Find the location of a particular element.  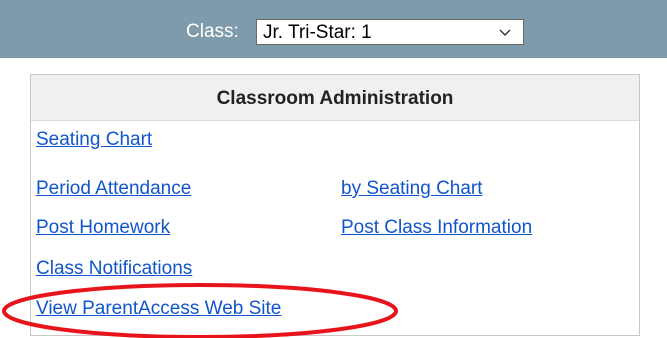

class-select: Jr. Tri-Star: 1 is located at coordinates (390, 32).